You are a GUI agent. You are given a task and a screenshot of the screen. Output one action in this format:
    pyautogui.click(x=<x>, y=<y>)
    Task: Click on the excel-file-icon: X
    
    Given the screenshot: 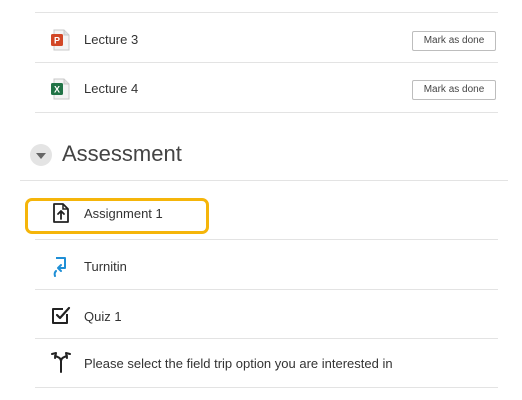 What is the action you would take?
    pyautogui.click(x=61, y=89)
    